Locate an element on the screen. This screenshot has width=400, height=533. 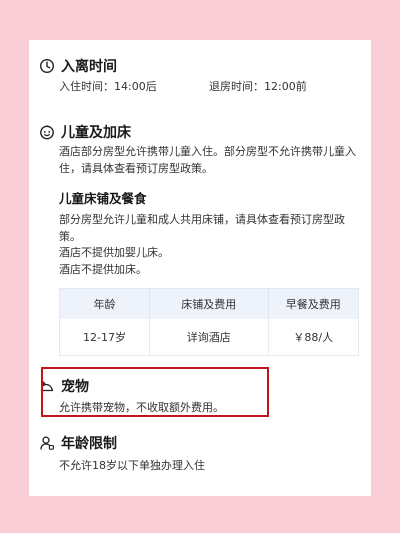
no-extra-bed-text: 酒店不提供加床。 is located at coordinates (103, 269).